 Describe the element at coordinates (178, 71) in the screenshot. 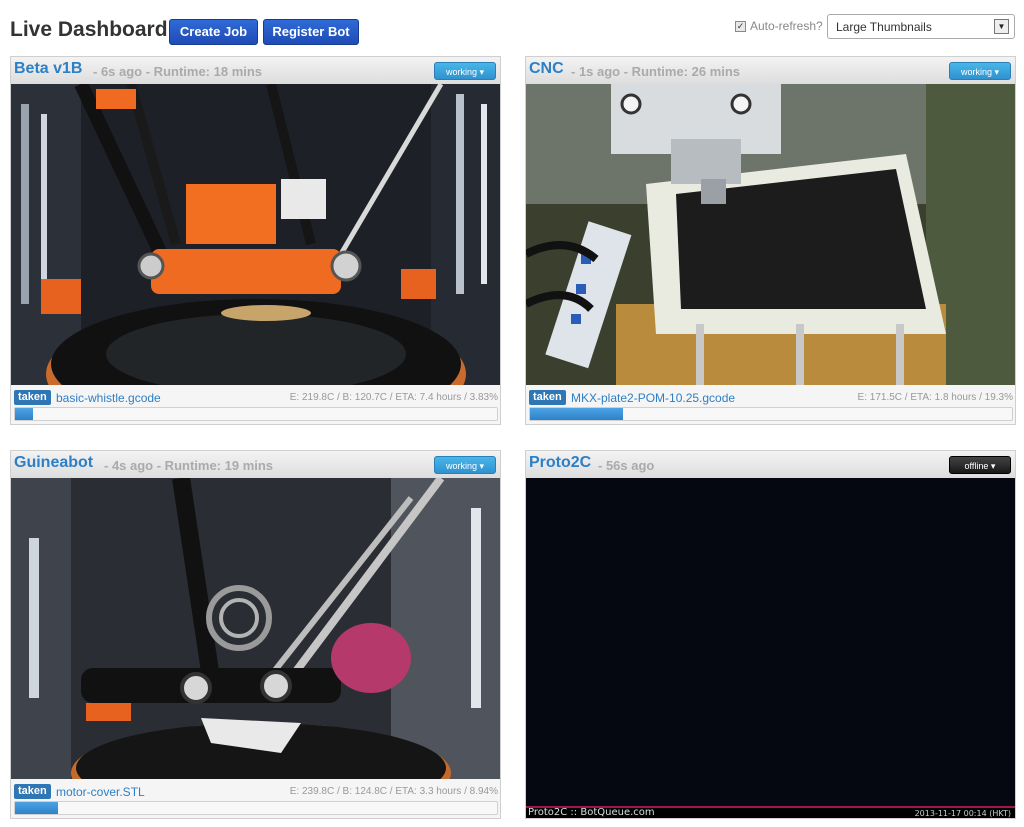

I see `bot-meta: - 6s ago - Runtime: 18 mins` at that location.